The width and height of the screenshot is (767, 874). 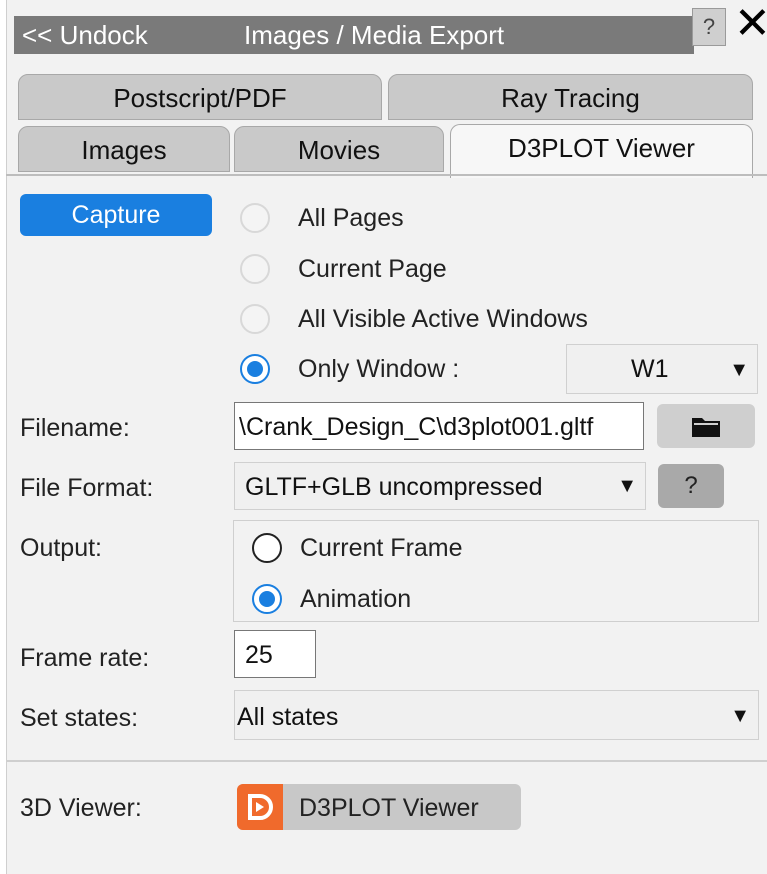 What do you see at coordinates (443, 319) in the screenshot?
I see `all-visible-windows-label: All Visible Active Windows` at bounding box center [443, 319].